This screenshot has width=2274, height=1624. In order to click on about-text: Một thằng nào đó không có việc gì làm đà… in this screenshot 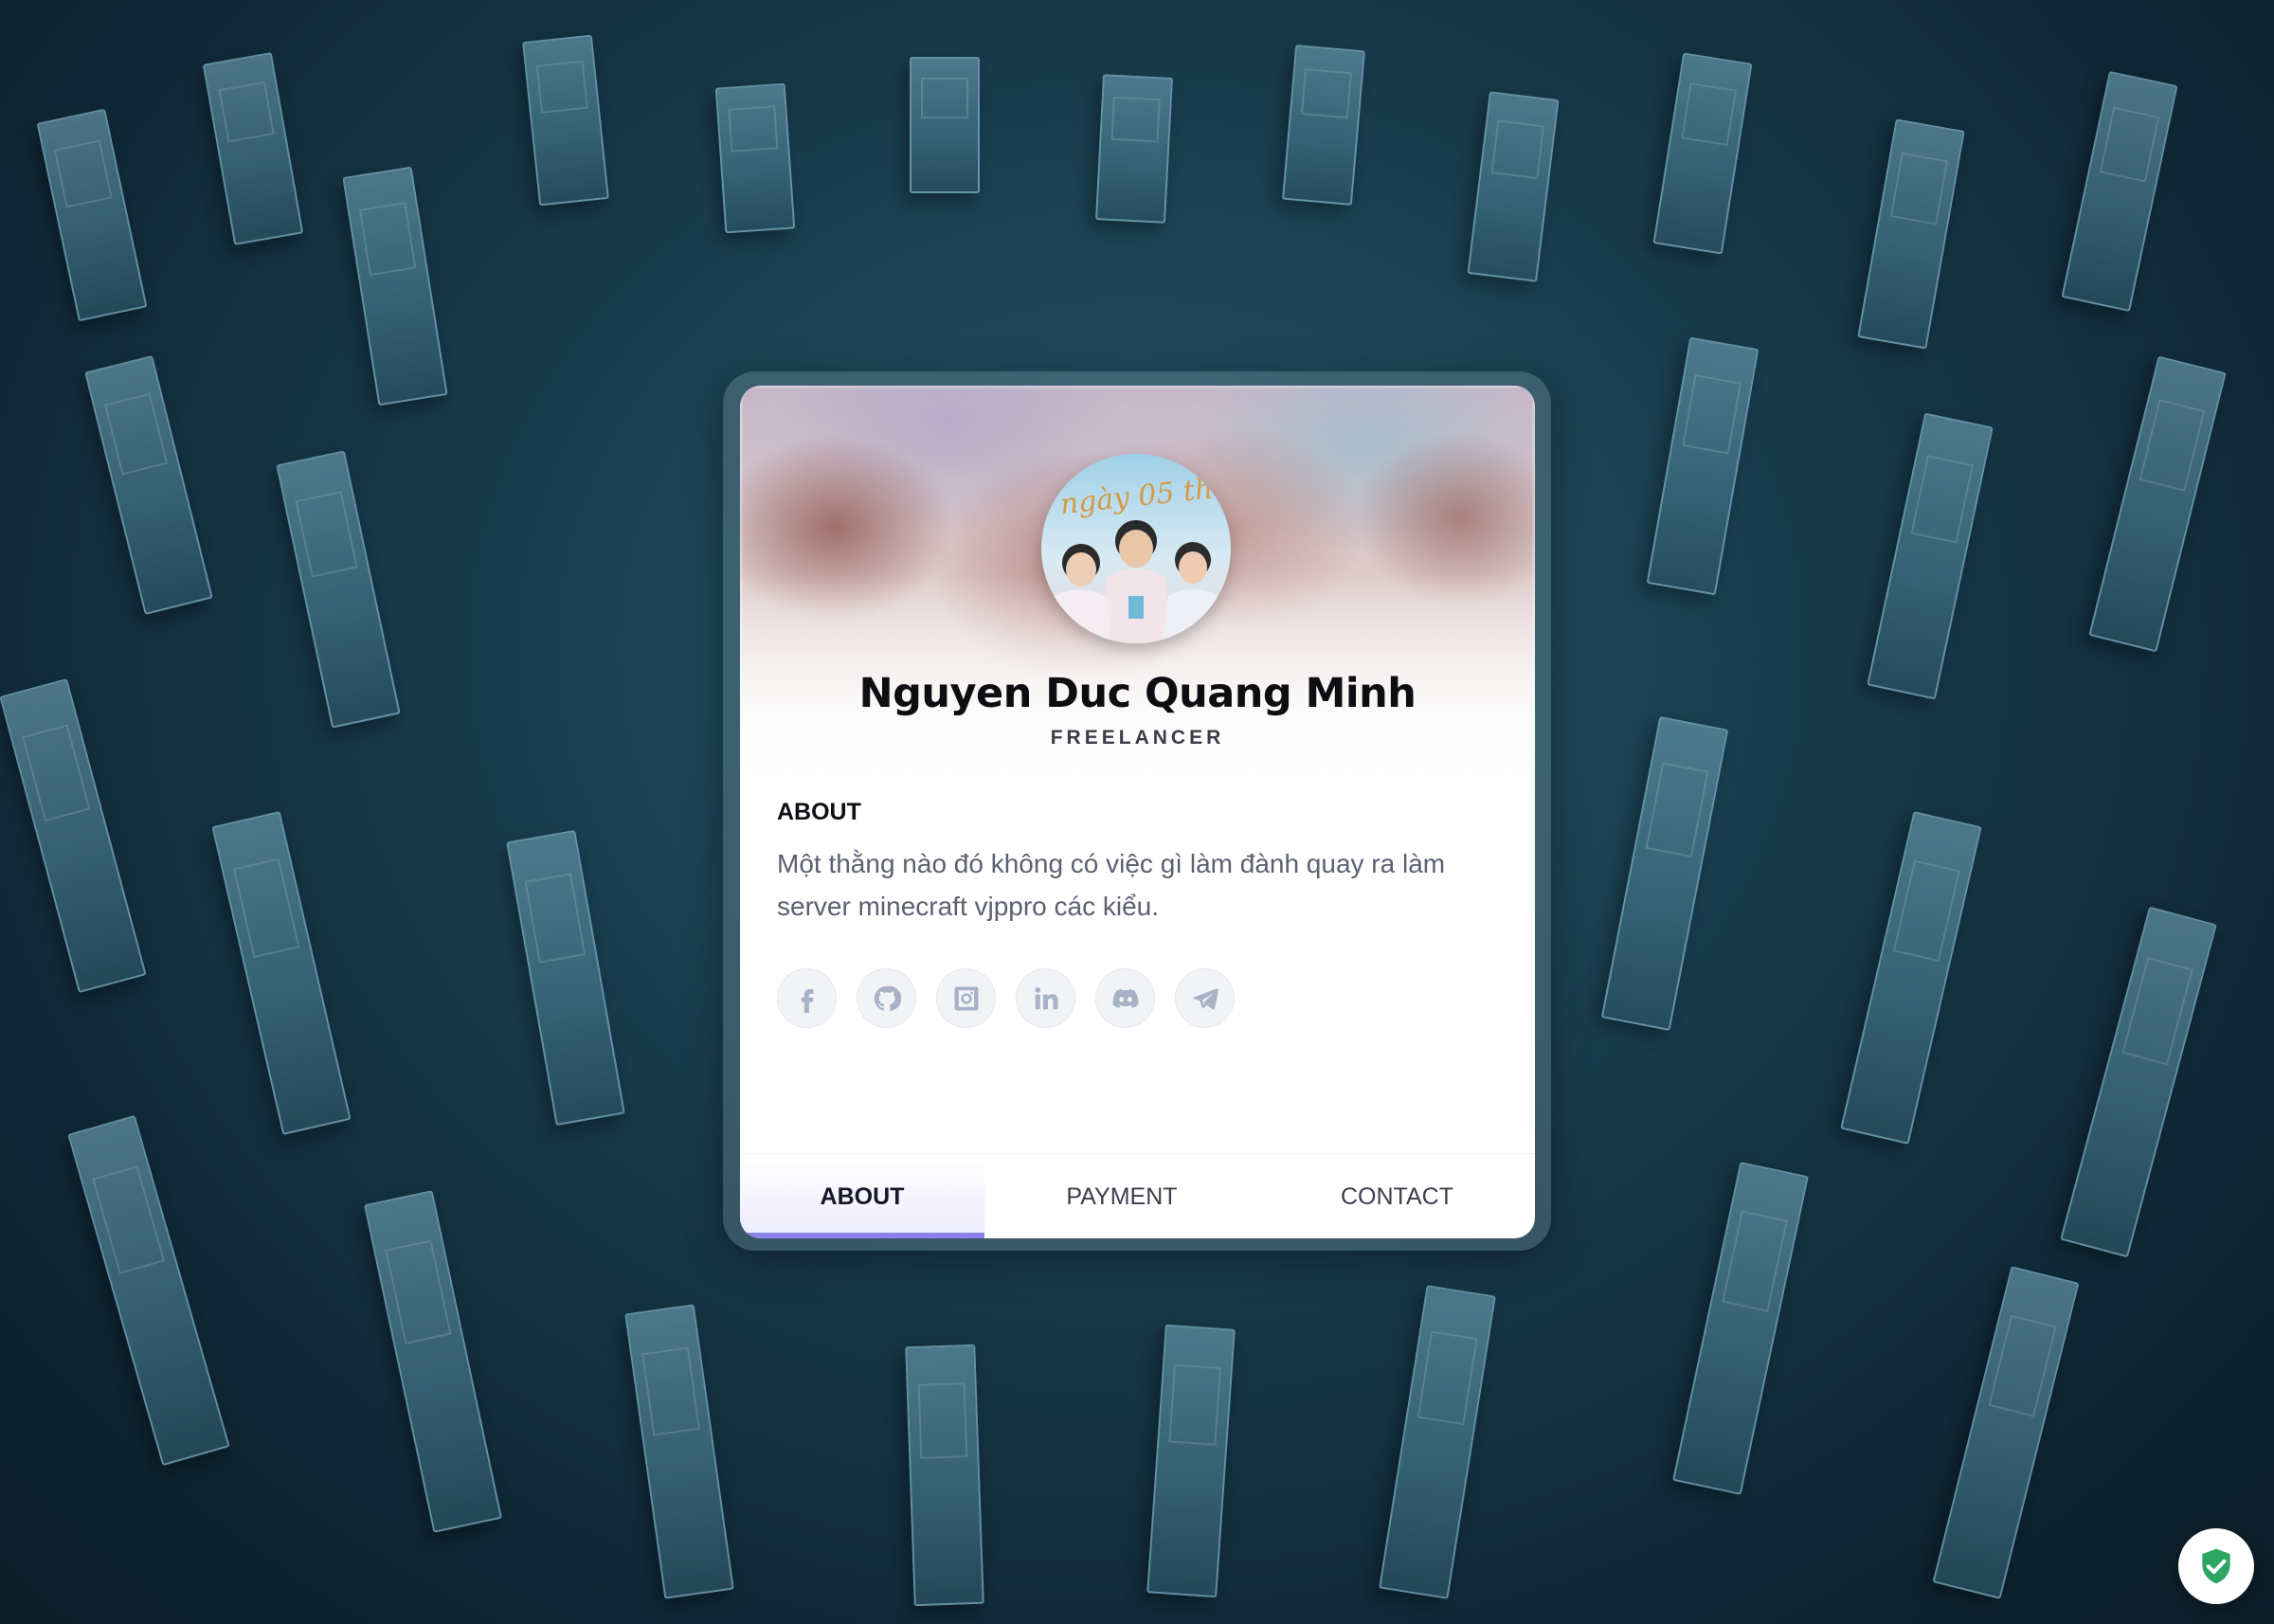, I will do `click(1111, 885)`.